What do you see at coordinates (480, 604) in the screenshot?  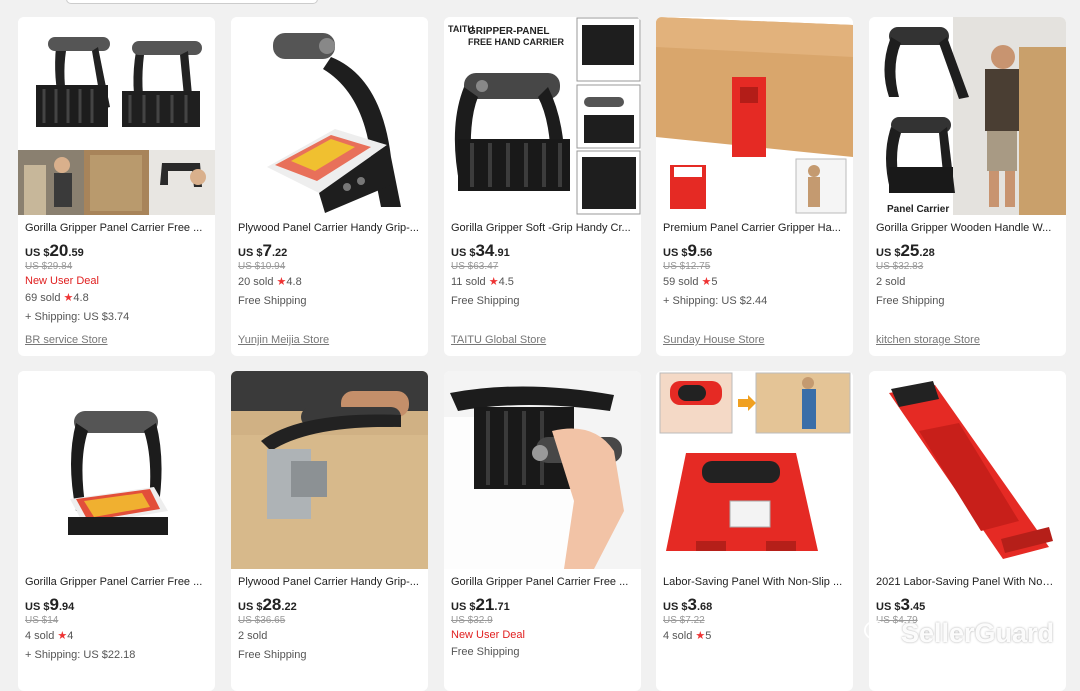 I see `product-price: US $21.71` at bounding box center [480, 604].